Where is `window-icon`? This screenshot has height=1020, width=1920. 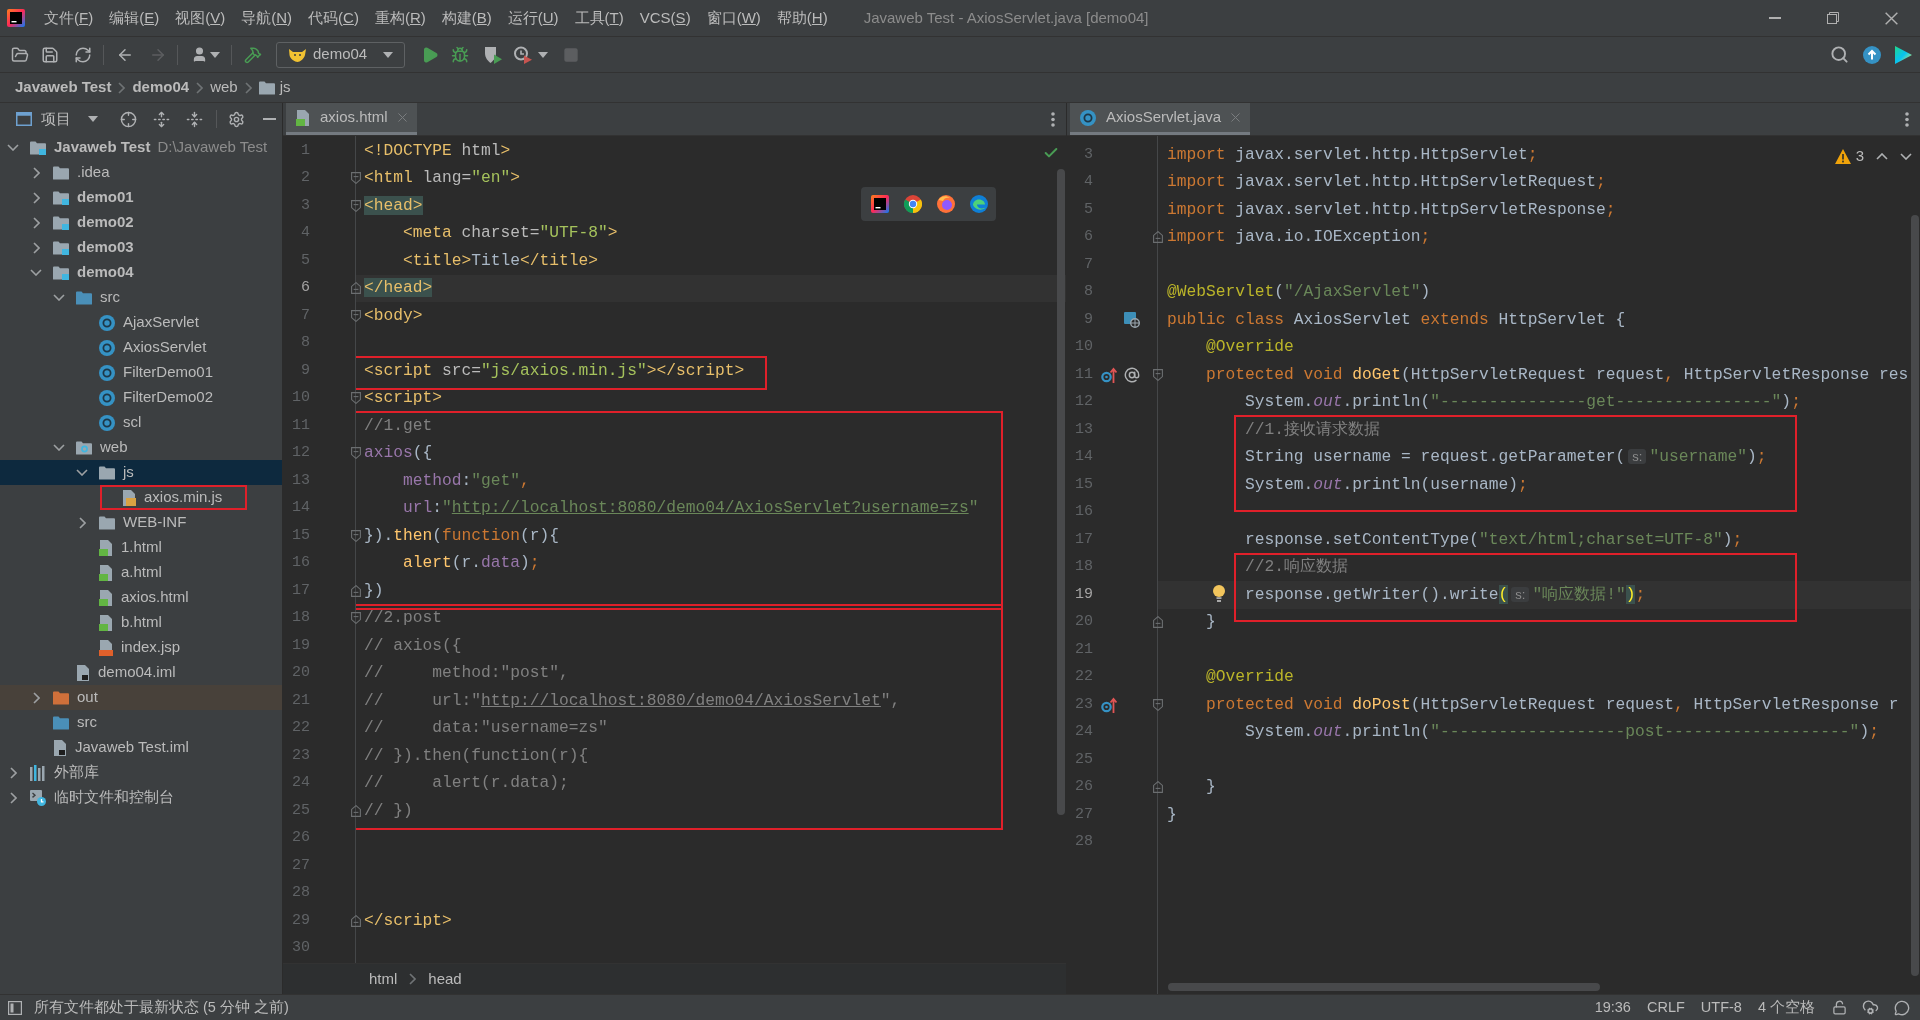
window-icon is located at coordinates (24, 119).